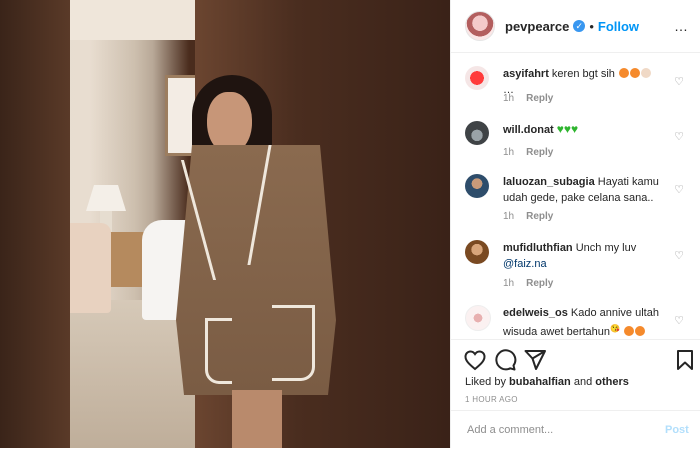 The image size is (700, 449). I want to click on commenter-username: mufidluthfian, so click(538, 248).